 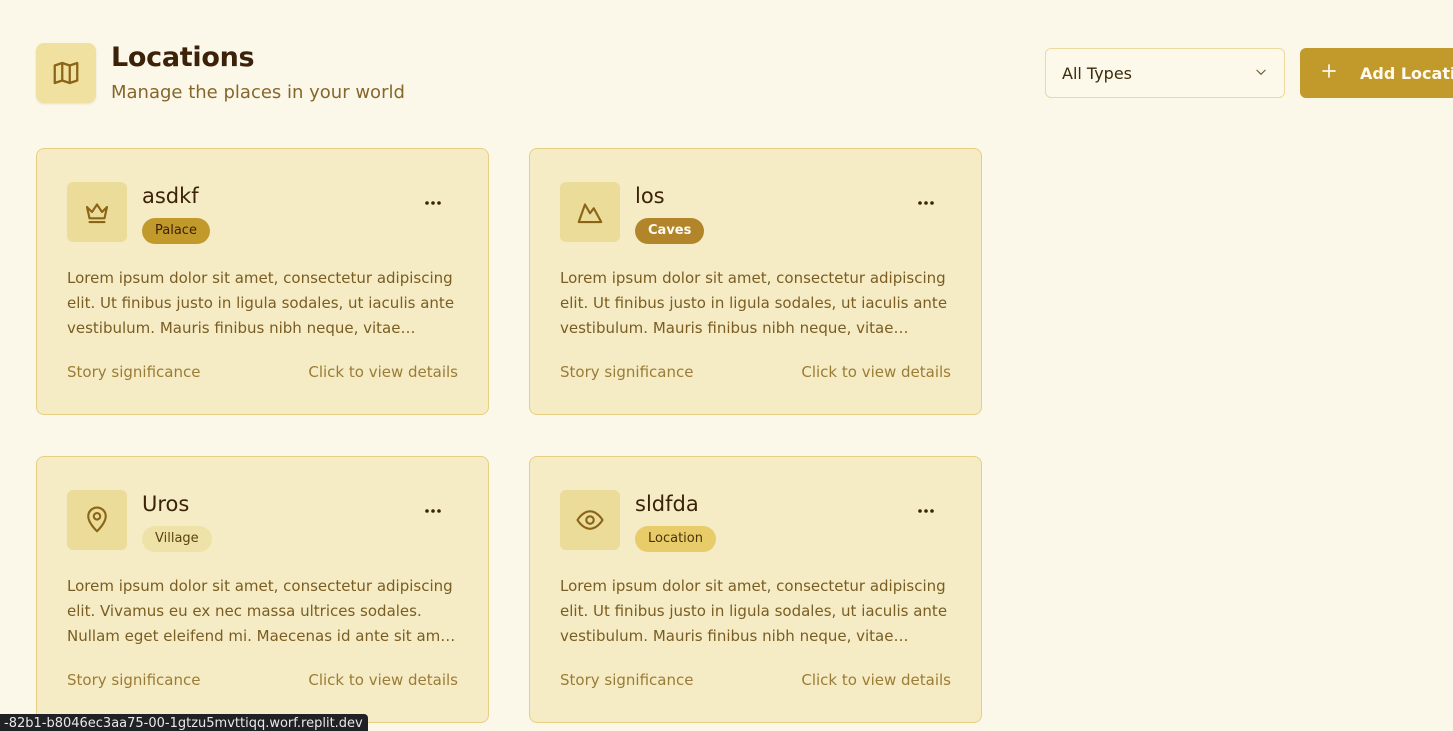 What do you see at coordinates (1097, 73) in the screenshot?
I see `type-filter-value: All Types` at bounding box center [1097, 73].